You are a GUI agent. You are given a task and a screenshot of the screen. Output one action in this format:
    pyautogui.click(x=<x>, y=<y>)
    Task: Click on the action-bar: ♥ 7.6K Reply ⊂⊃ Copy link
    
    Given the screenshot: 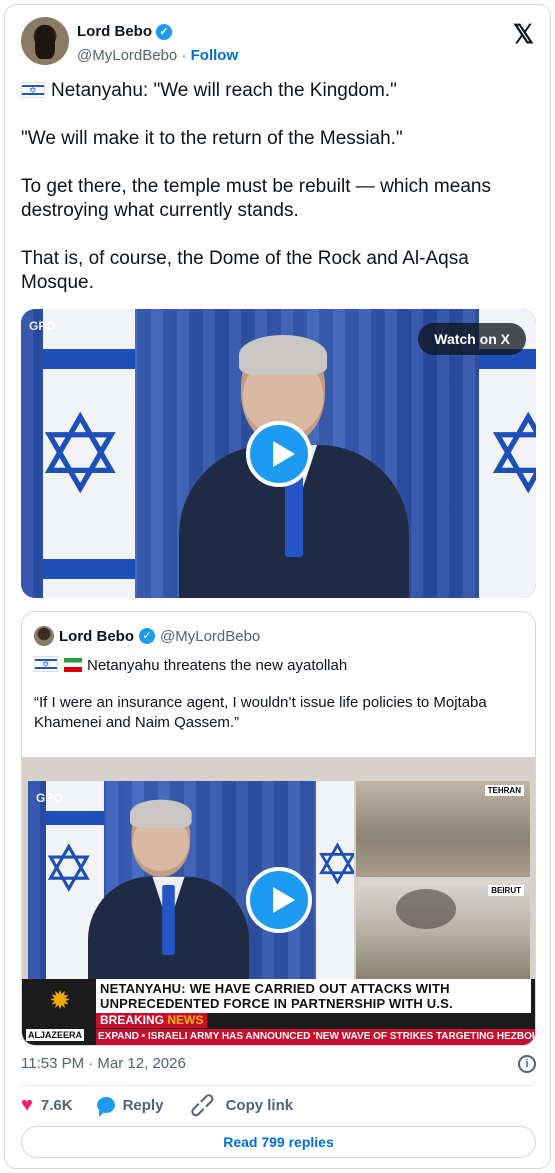 What is the action you would take?
    pyautogui.click(x=157, y=1104)
    